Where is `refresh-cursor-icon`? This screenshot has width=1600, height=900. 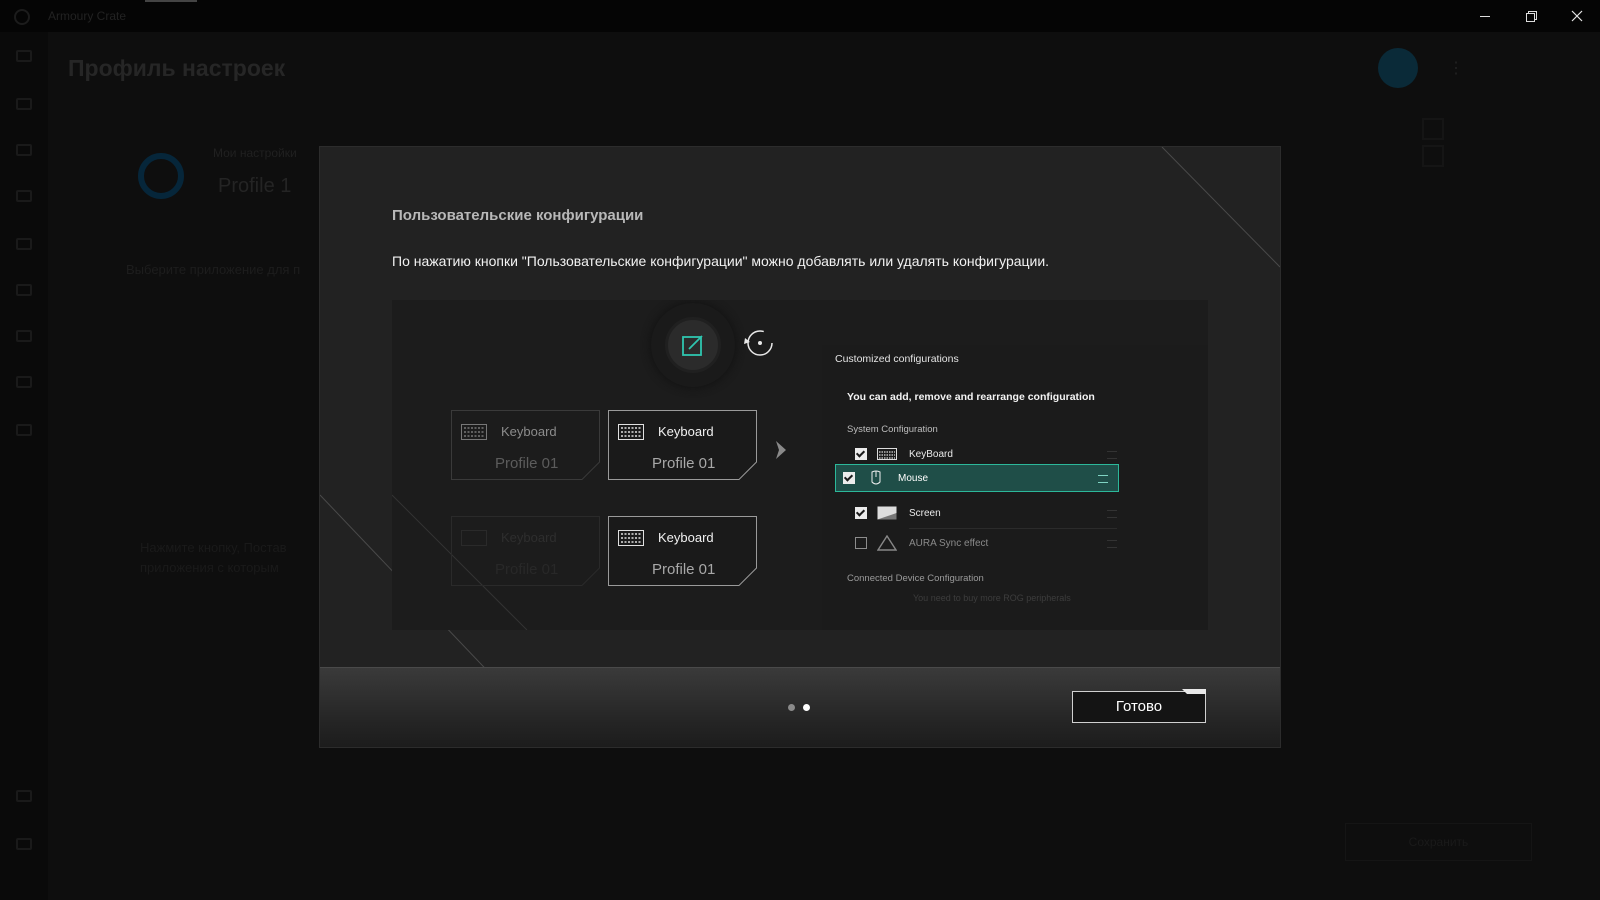 refresh-cursor-icon is located at coordinates (758, 343).